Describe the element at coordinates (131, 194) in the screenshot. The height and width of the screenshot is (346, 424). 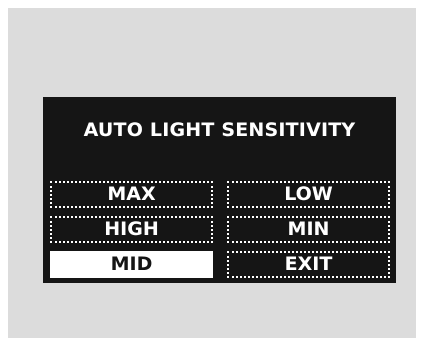
I see `option-max-button: MAX` at that location.